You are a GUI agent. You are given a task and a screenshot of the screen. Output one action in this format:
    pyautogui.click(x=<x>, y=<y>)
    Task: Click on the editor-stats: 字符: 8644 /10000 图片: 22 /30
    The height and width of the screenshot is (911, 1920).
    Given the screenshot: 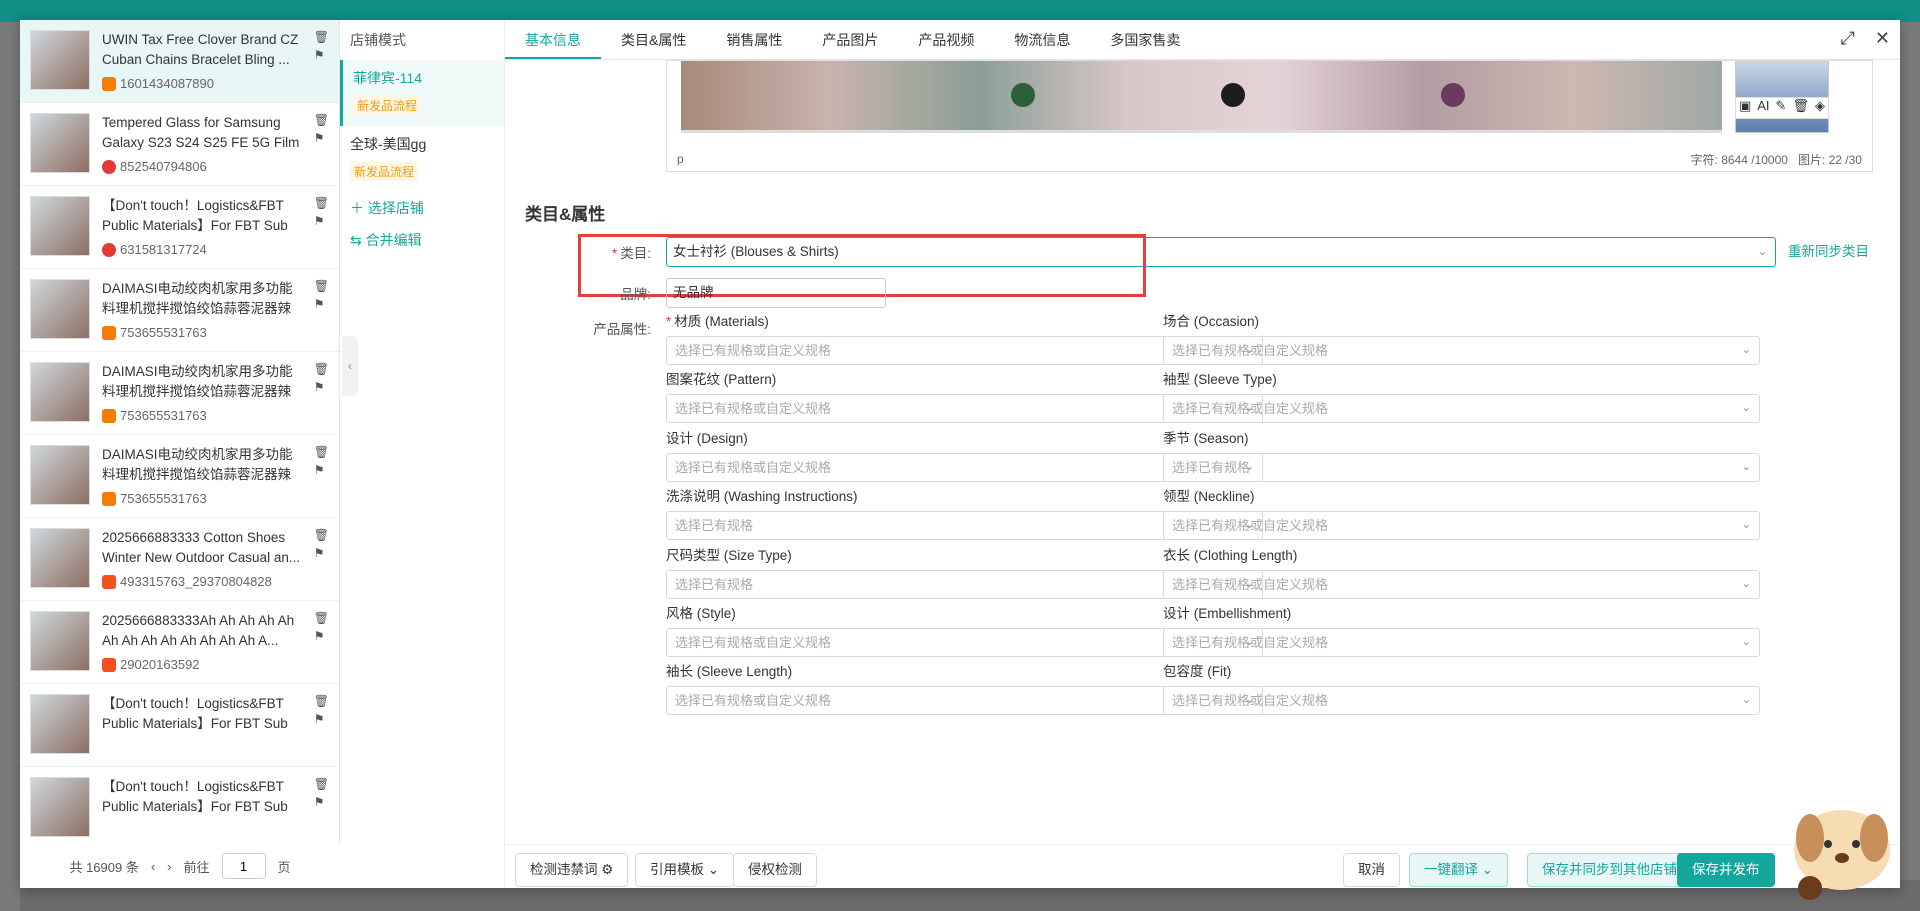 What is the action you would take?
    pyautogui.click(x=1776, y=159)
    